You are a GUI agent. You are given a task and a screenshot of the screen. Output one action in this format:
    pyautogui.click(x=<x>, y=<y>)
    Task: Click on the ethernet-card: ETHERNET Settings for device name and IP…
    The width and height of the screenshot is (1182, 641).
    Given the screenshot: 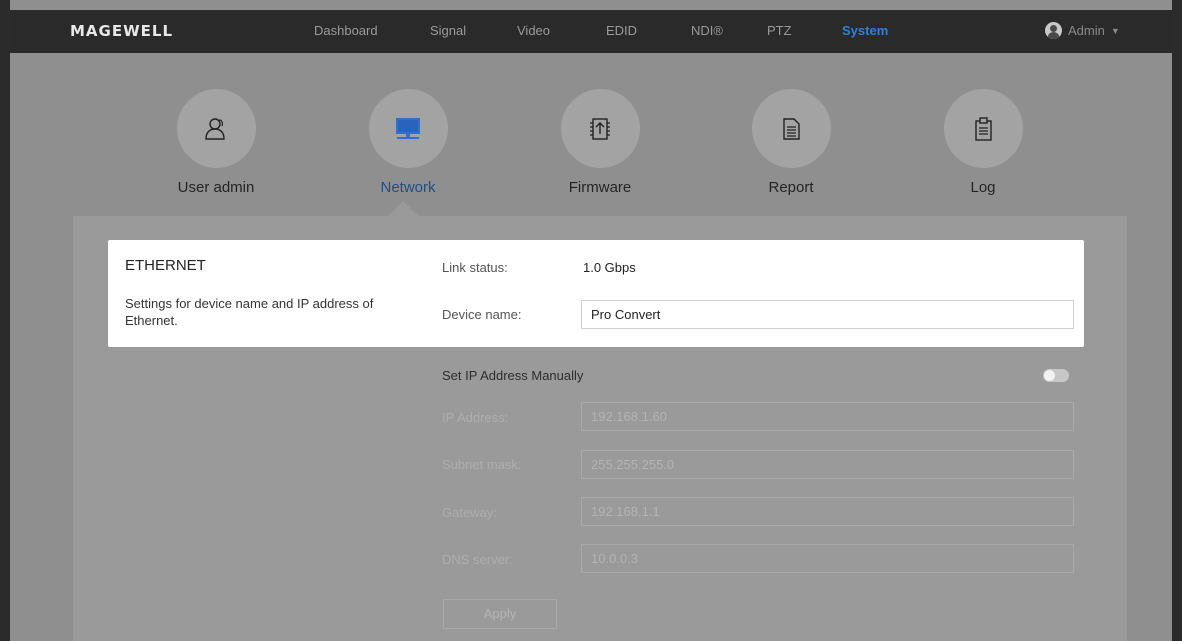 What is the action you would take?
    pyautogui.click(x=596, y=293)
    